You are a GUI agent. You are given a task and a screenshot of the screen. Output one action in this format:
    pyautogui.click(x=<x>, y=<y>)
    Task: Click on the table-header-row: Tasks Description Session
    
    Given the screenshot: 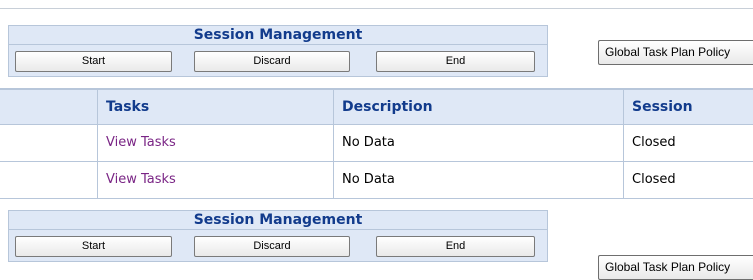 What is the action you would take?
    pyautogui.click(x=376, y=106)
    